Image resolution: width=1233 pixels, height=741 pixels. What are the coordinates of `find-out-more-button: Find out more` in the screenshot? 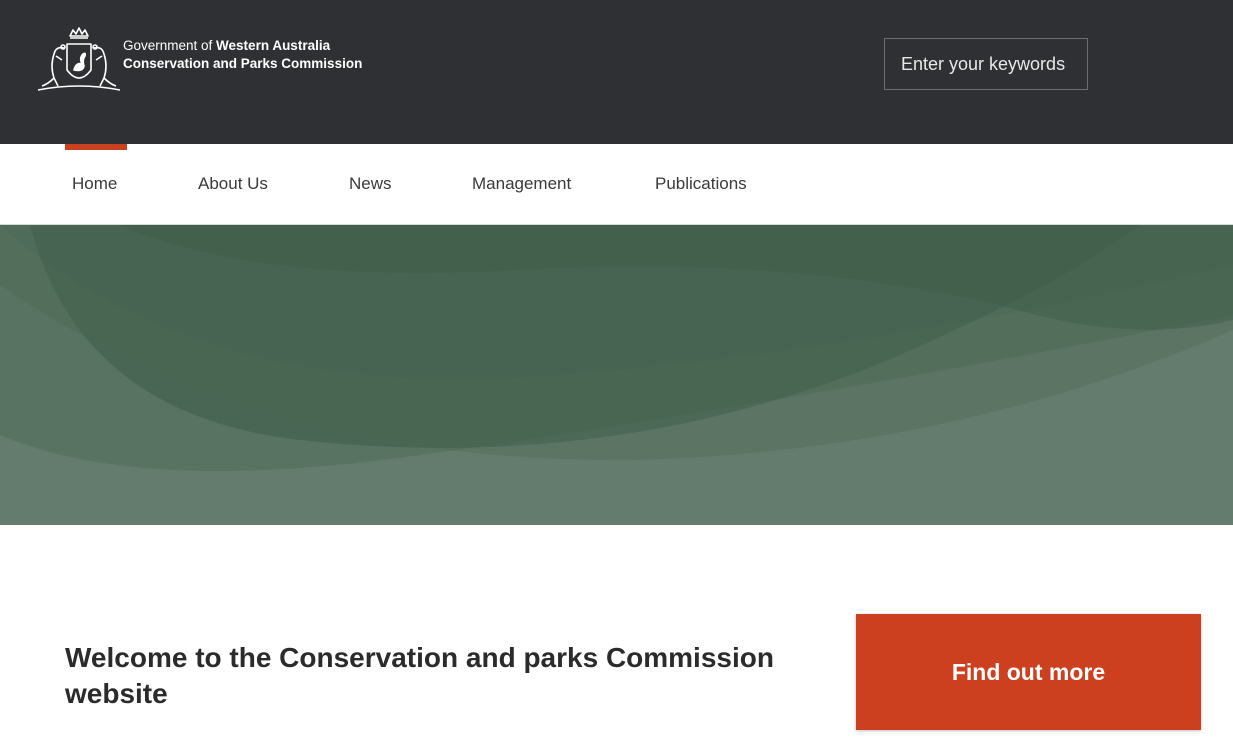 It's located at (1028, 672).